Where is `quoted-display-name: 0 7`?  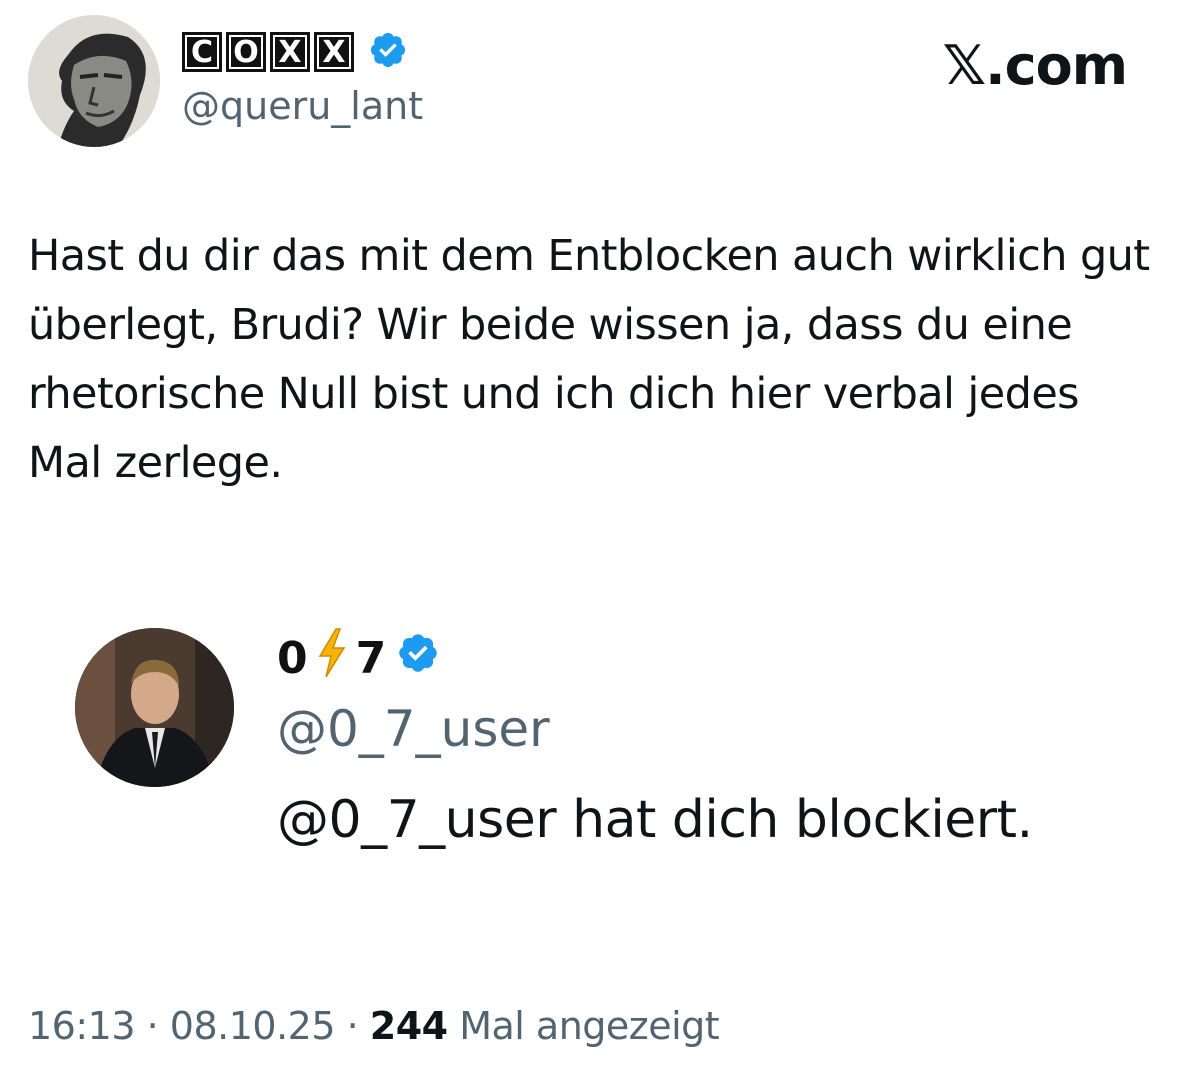
quoted-display-name: 0 7 is located at coordinates (358, 658).